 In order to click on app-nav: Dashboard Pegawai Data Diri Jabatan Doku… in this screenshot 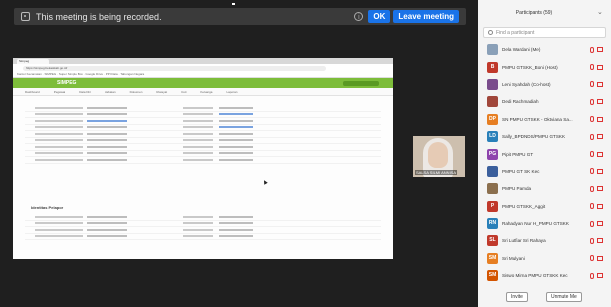, I will do `click(203, 92)`.